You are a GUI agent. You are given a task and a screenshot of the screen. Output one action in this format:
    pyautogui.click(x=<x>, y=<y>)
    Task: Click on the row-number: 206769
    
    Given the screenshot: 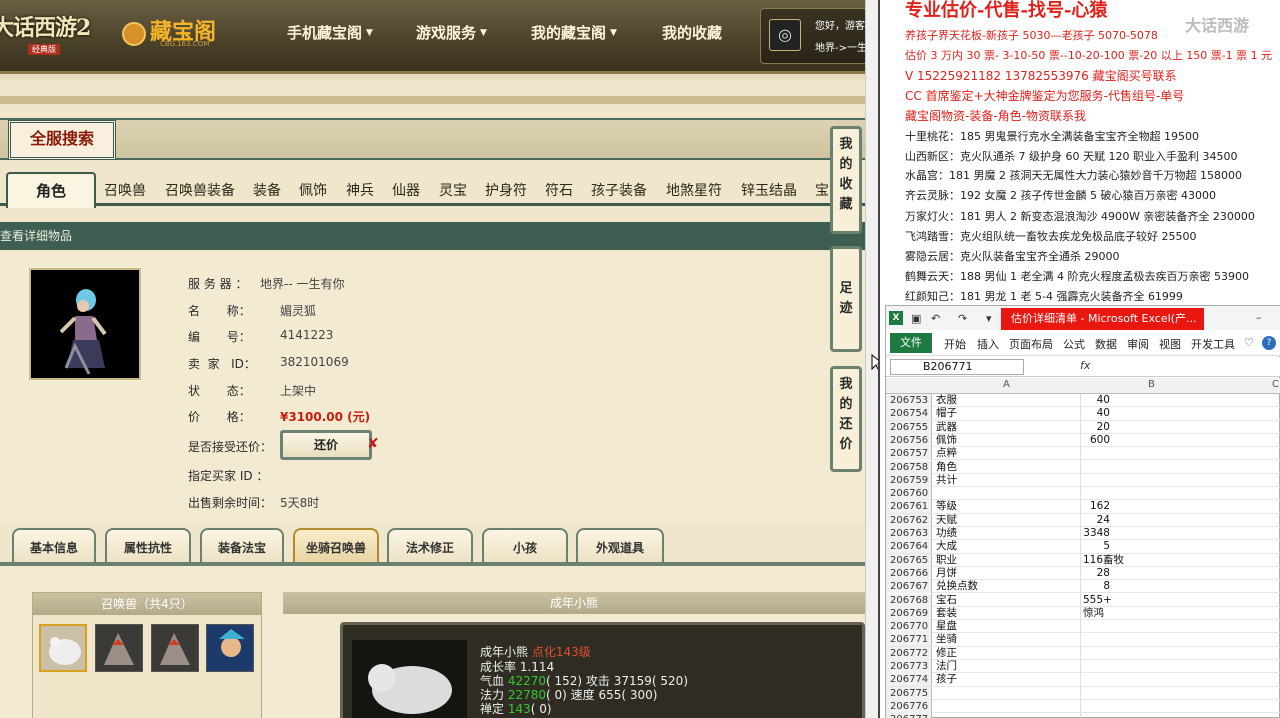 What is the action you would take?
    pyautogui.click(x=909, y=613)
    